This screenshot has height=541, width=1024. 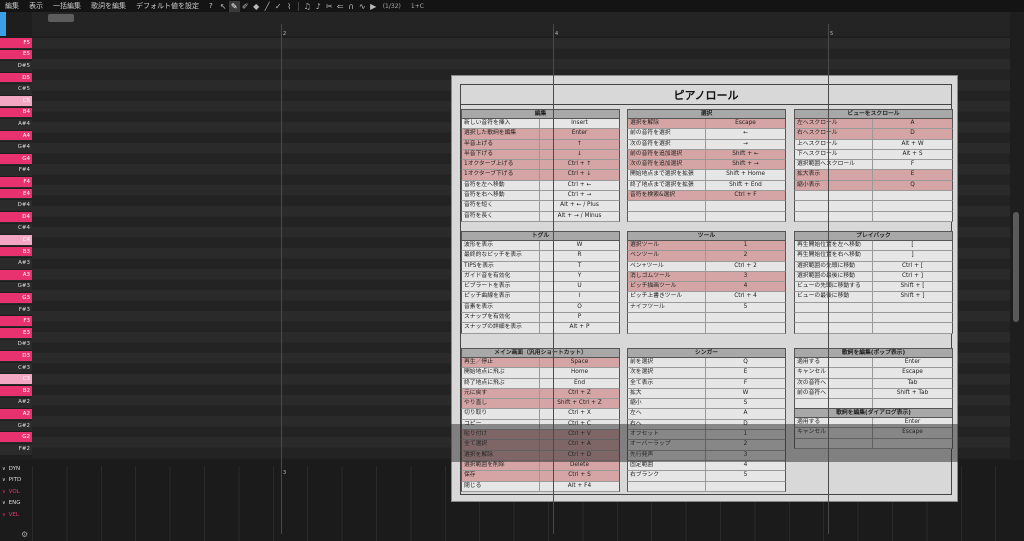 I want to click on menu-3: 歌詞を編集, so click(x=108, y=6).